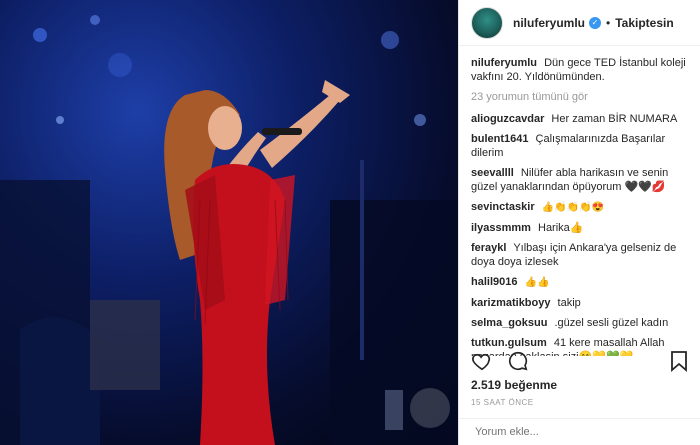 The width and height of the screenshot is (700, 445). I want to click on verified-icon: ✓, so click(595, 22).